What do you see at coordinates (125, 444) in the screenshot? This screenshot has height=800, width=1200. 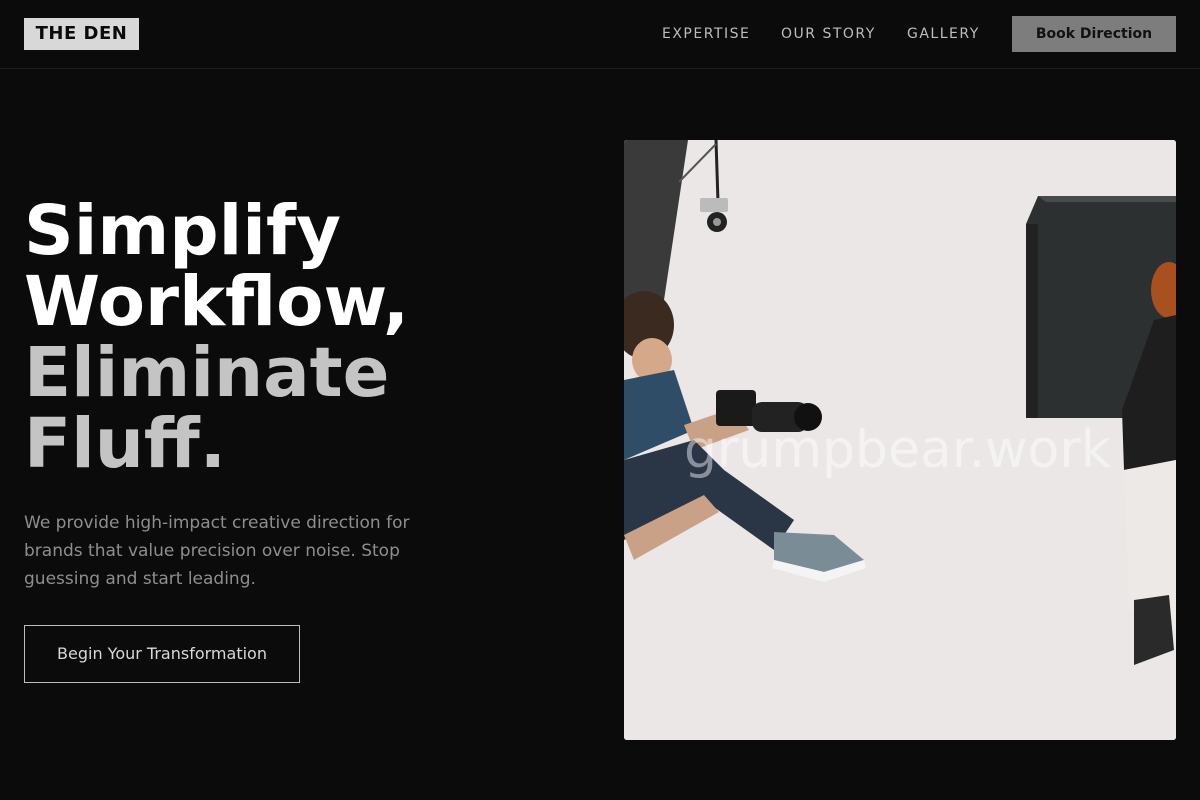 I see `hero-title-line-4: Fluff.` at bounding box center [125, 444].